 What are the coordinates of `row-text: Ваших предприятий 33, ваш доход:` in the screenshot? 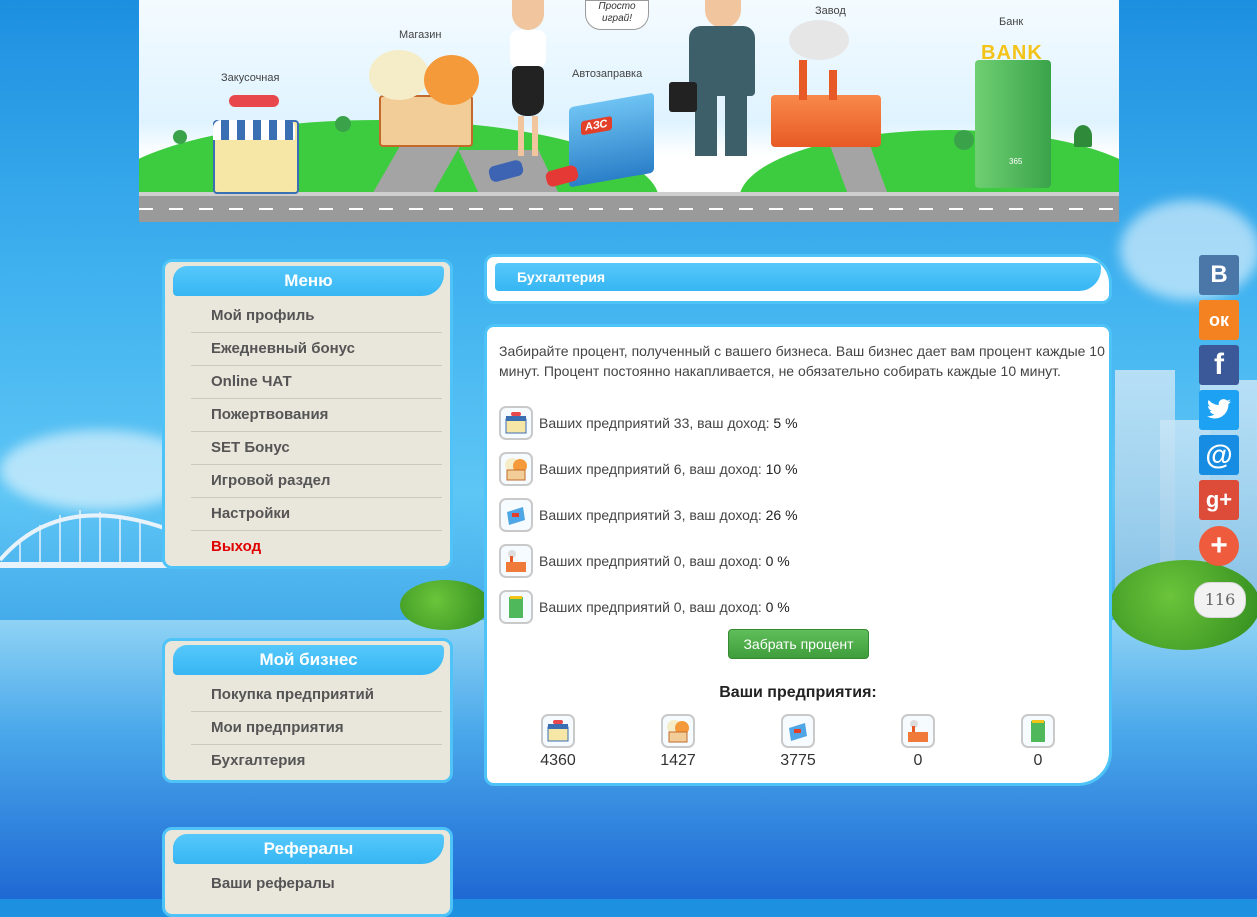 It's located at (656, 423).